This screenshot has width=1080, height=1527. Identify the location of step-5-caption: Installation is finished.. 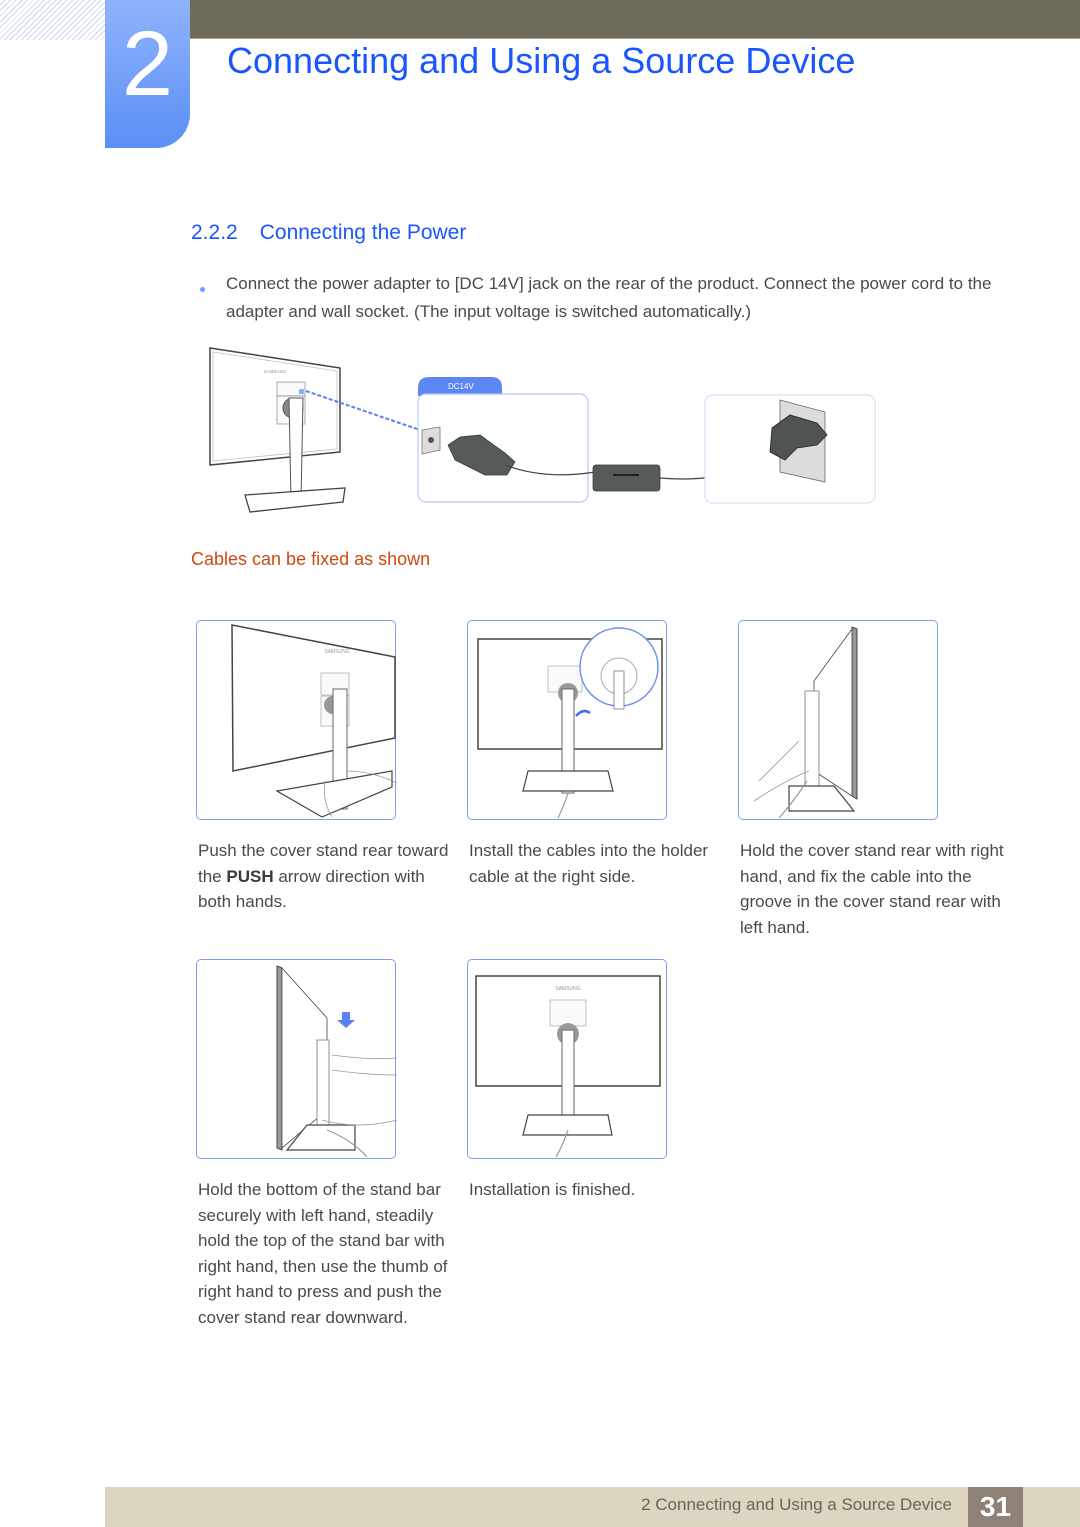
(552, 1189).